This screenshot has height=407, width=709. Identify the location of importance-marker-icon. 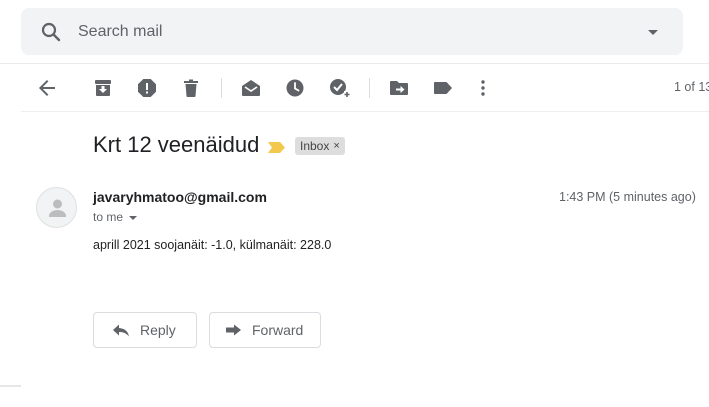
(276, 146).